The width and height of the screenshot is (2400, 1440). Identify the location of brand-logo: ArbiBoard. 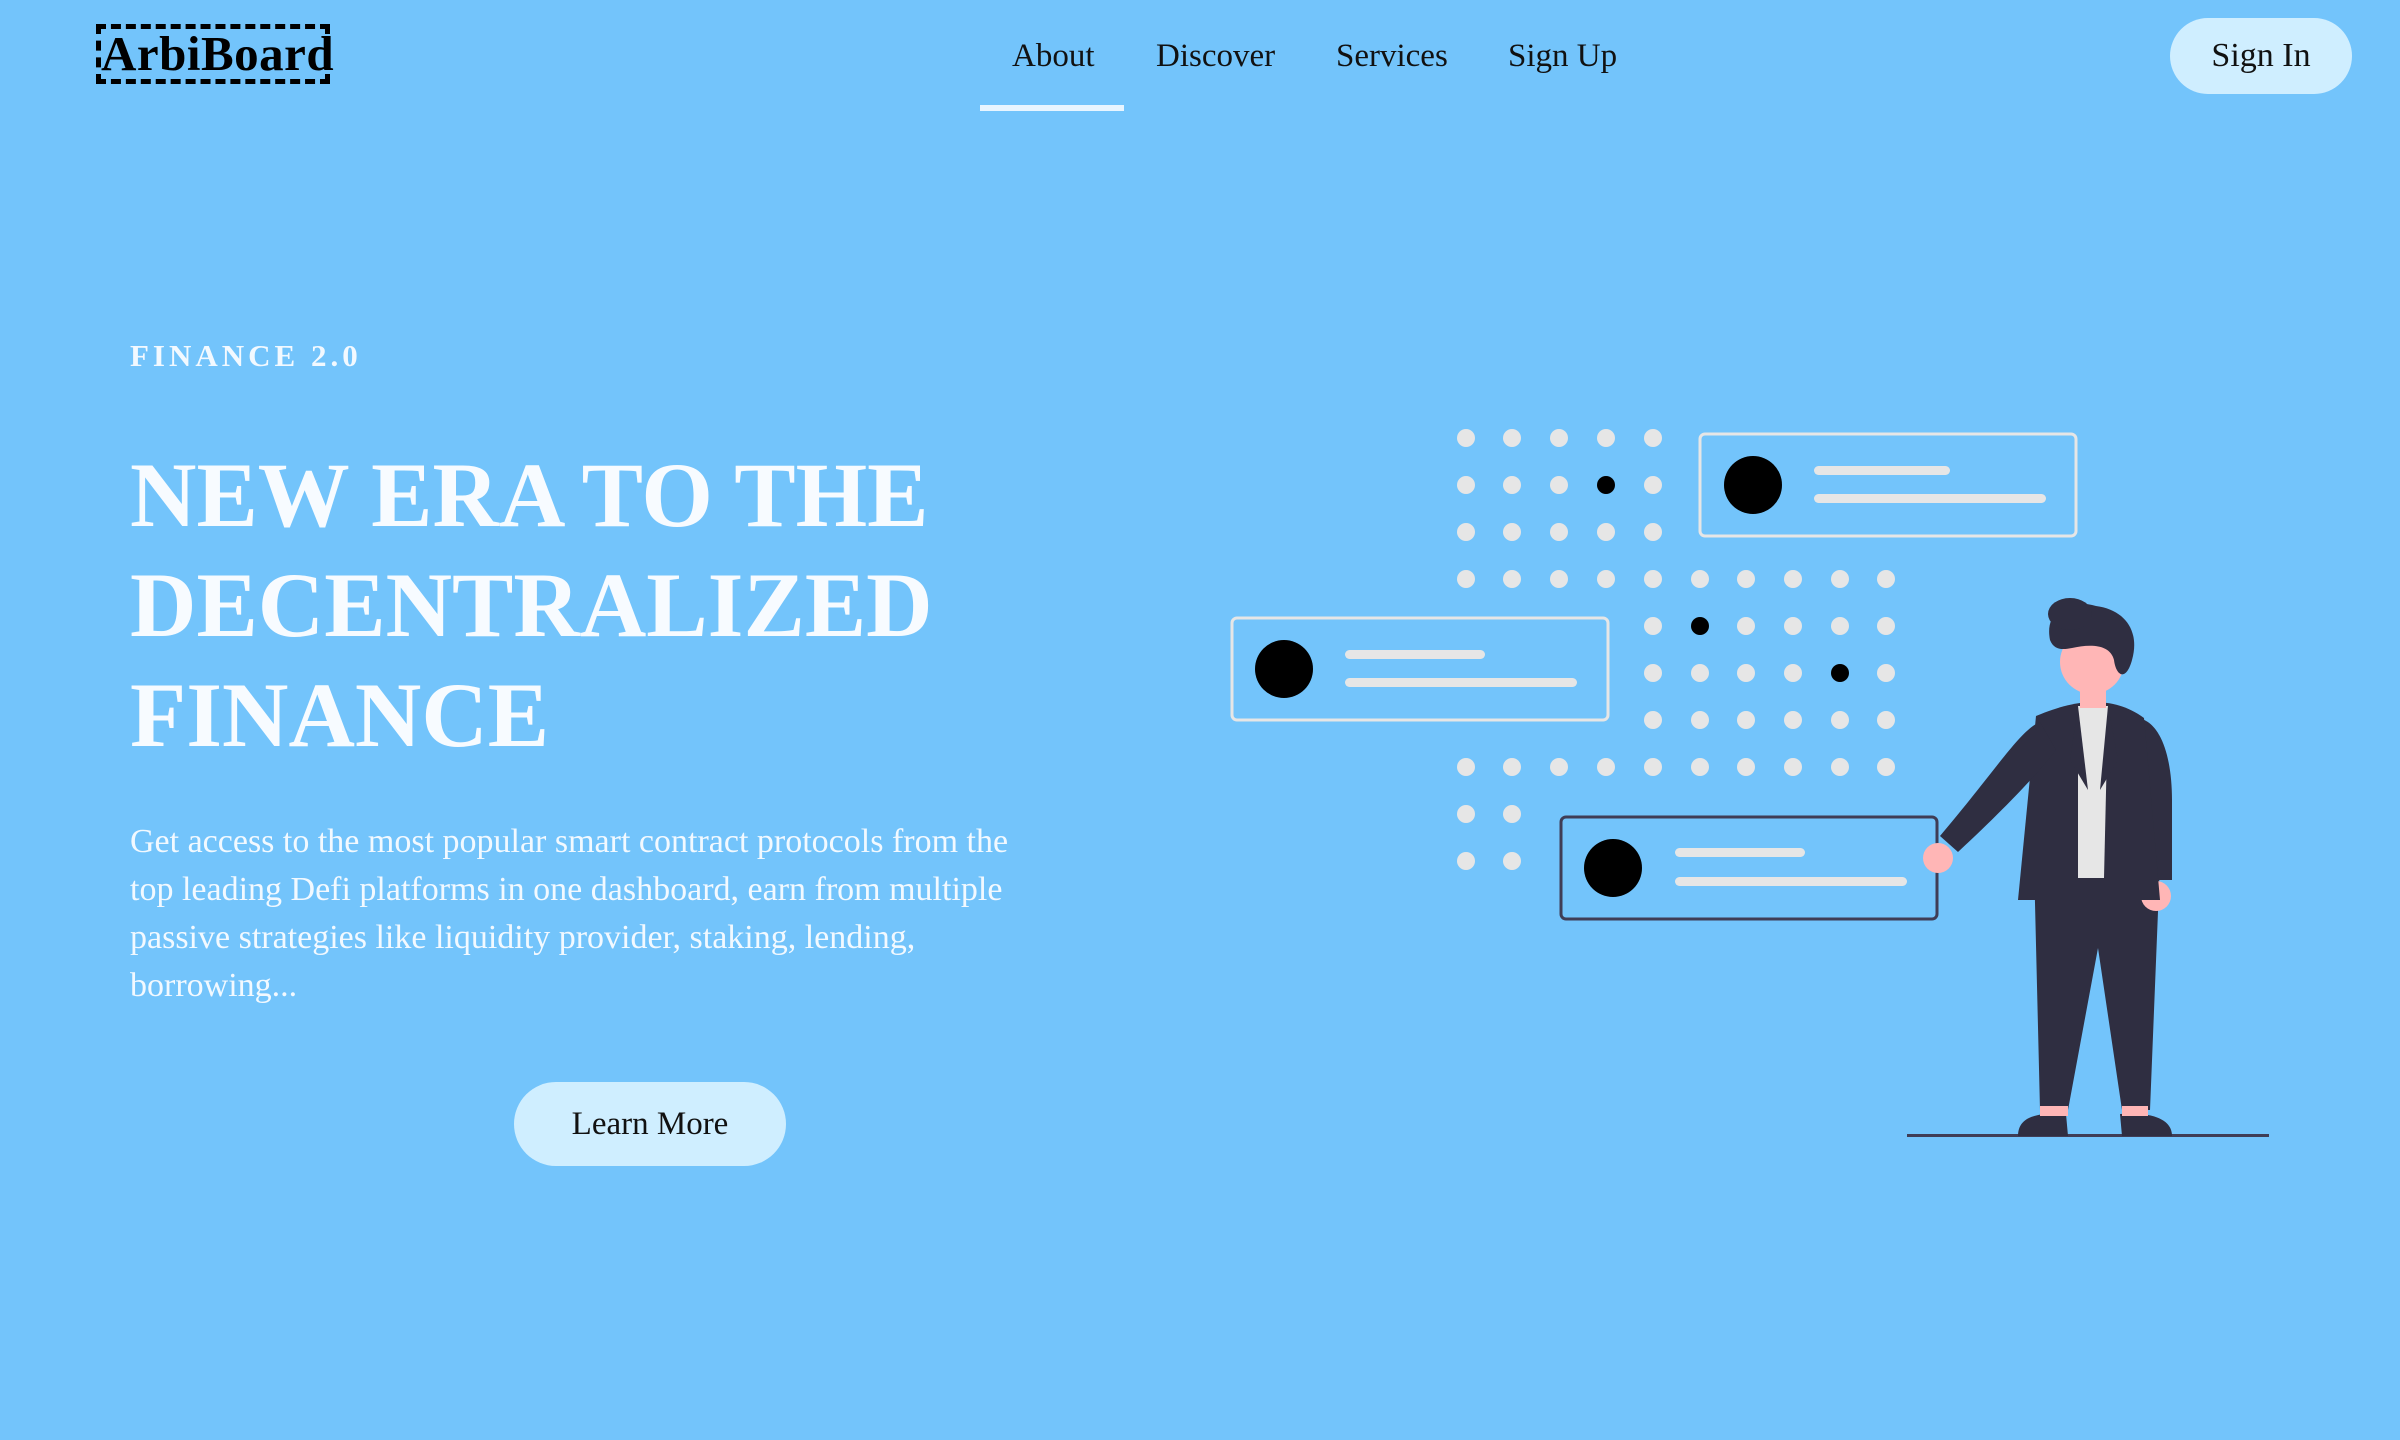
(215, 54).